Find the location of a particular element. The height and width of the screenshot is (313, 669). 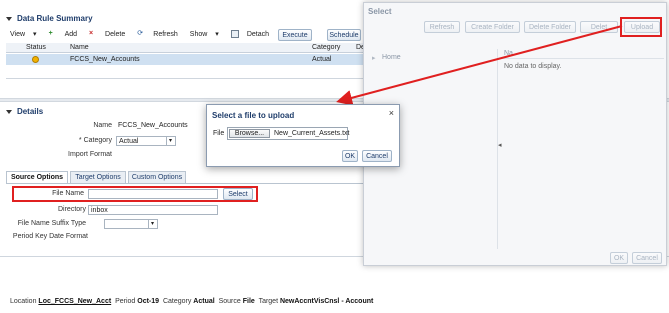

file-picker: Browse... New_Current_Assets.txt is located at coordinates (288, 133).